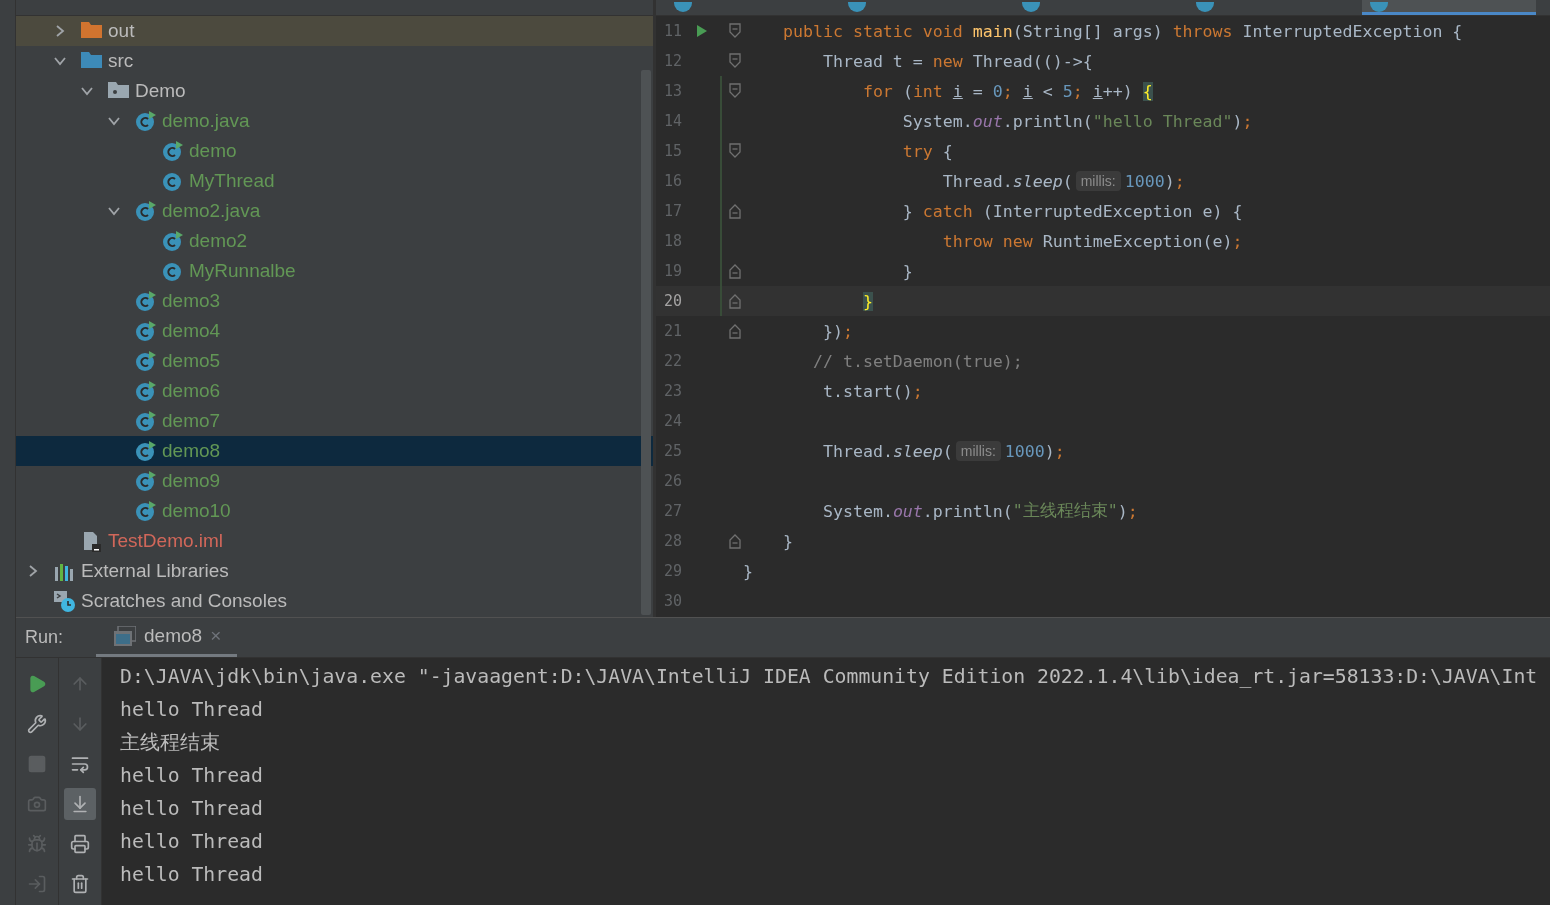 The height and width of the screenshot is (905, 1550). I want to click on code-text: System., so click(937, 121).